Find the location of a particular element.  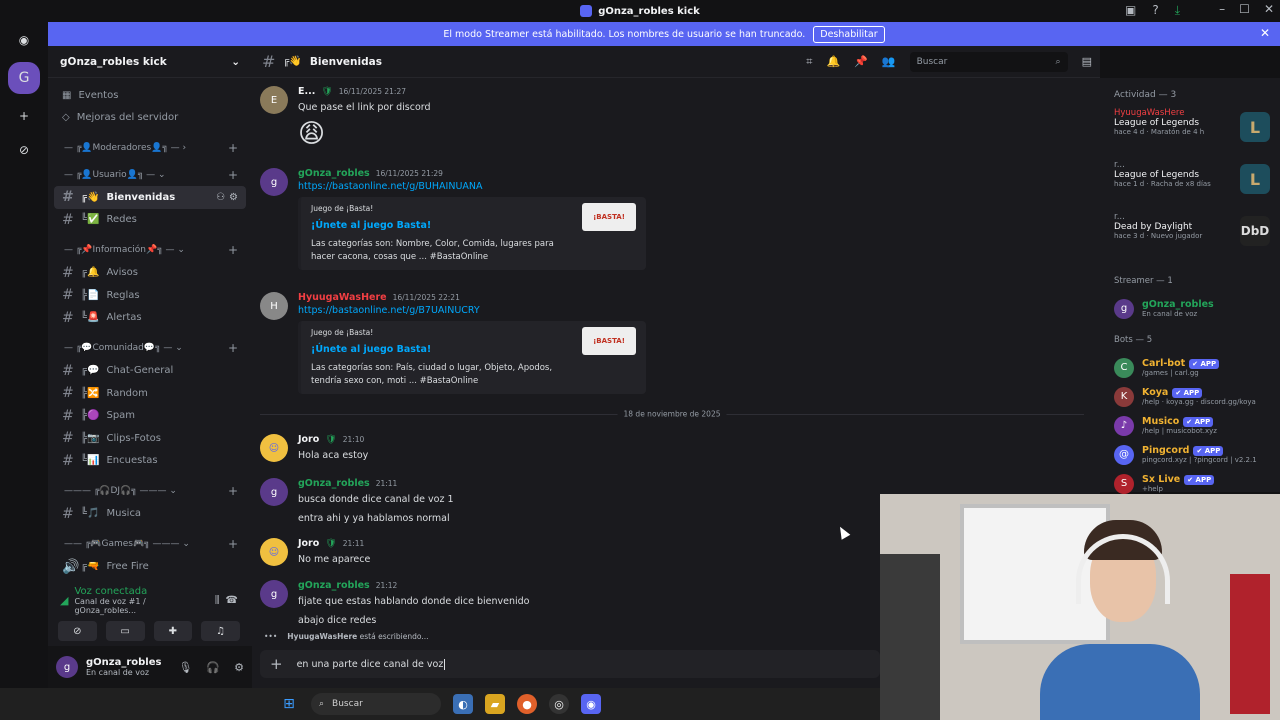

activities-button: ✚ is located at coordinates (173, 631).